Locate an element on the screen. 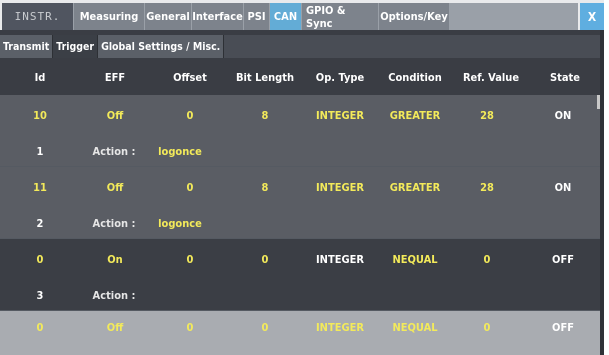  close-button: X is located at coordinates (592, 16).